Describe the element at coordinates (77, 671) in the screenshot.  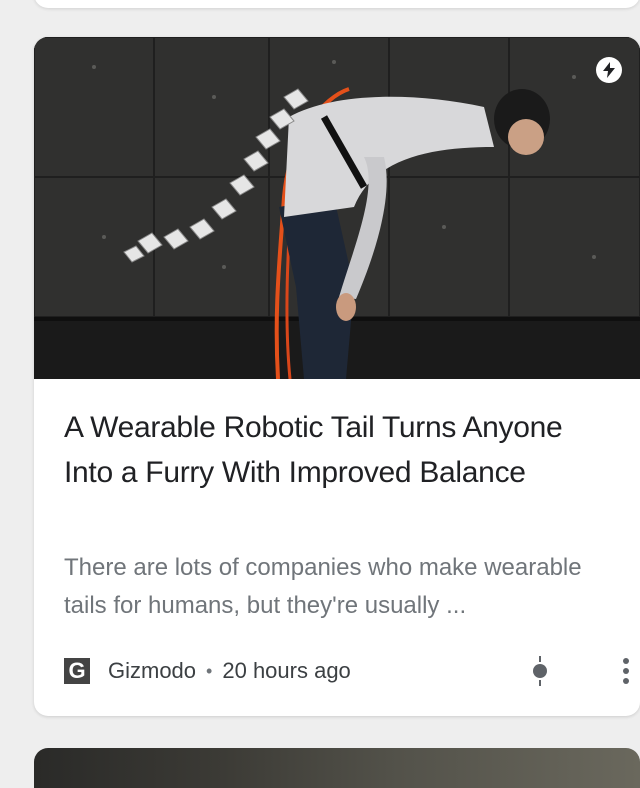
I see `source-favicon: G` at that location.